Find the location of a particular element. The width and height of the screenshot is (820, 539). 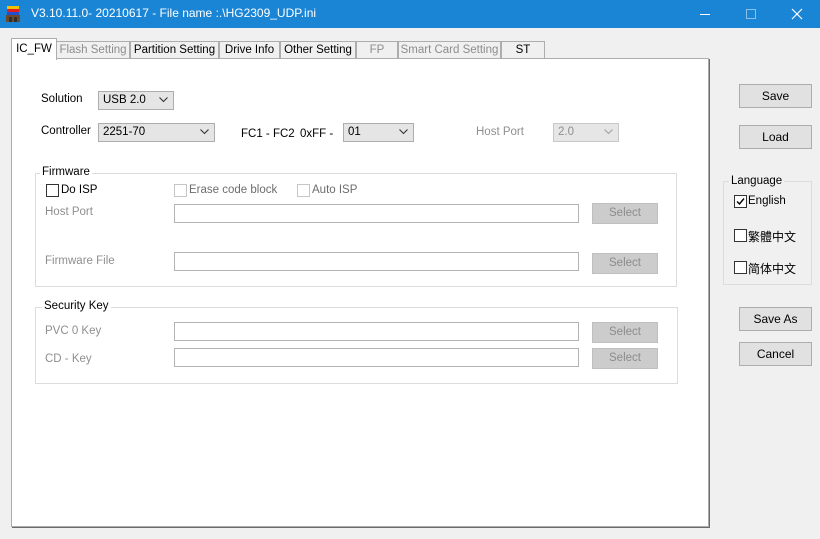

cd-key-field is located at coordinates (376, 357).